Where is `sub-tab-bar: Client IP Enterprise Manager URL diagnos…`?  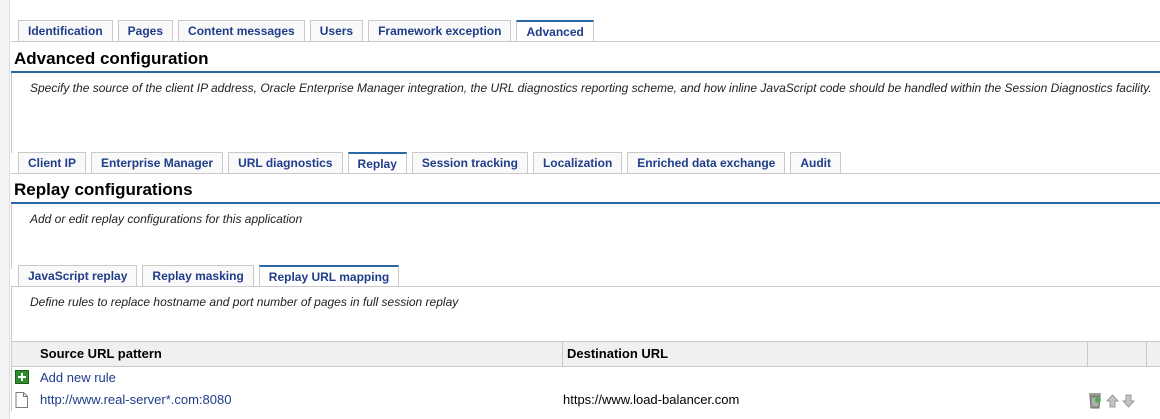
sub-tab-bar: Client IP Enterprise Manager URL diagnos… is located at coordinates (432, 162).